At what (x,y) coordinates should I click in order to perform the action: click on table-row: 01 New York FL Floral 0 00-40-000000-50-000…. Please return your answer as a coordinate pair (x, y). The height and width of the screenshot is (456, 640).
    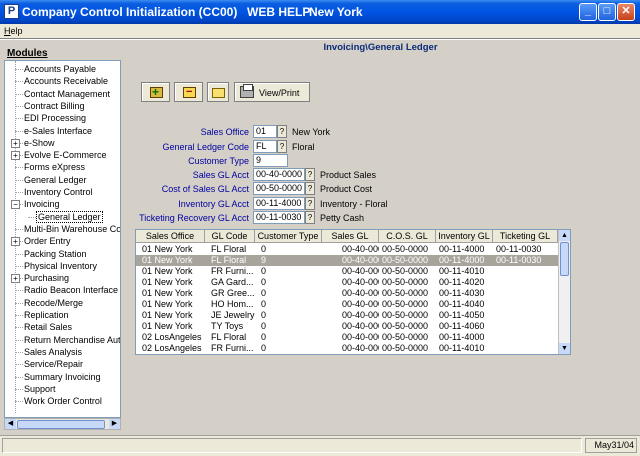
    Looking at the image, I should click on (347, 249).